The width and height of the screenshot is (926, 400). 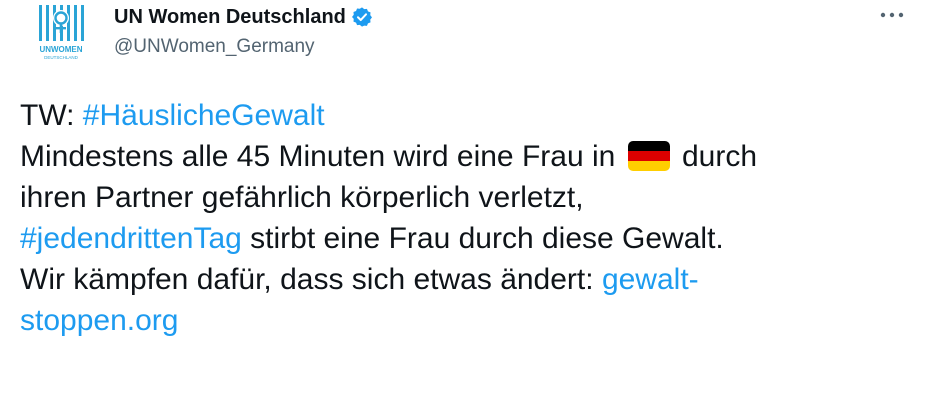 What do you see at coordinates (648, 156) in the screenshot?
I see `germany-flag-icon` at bounding box center [648, 156].